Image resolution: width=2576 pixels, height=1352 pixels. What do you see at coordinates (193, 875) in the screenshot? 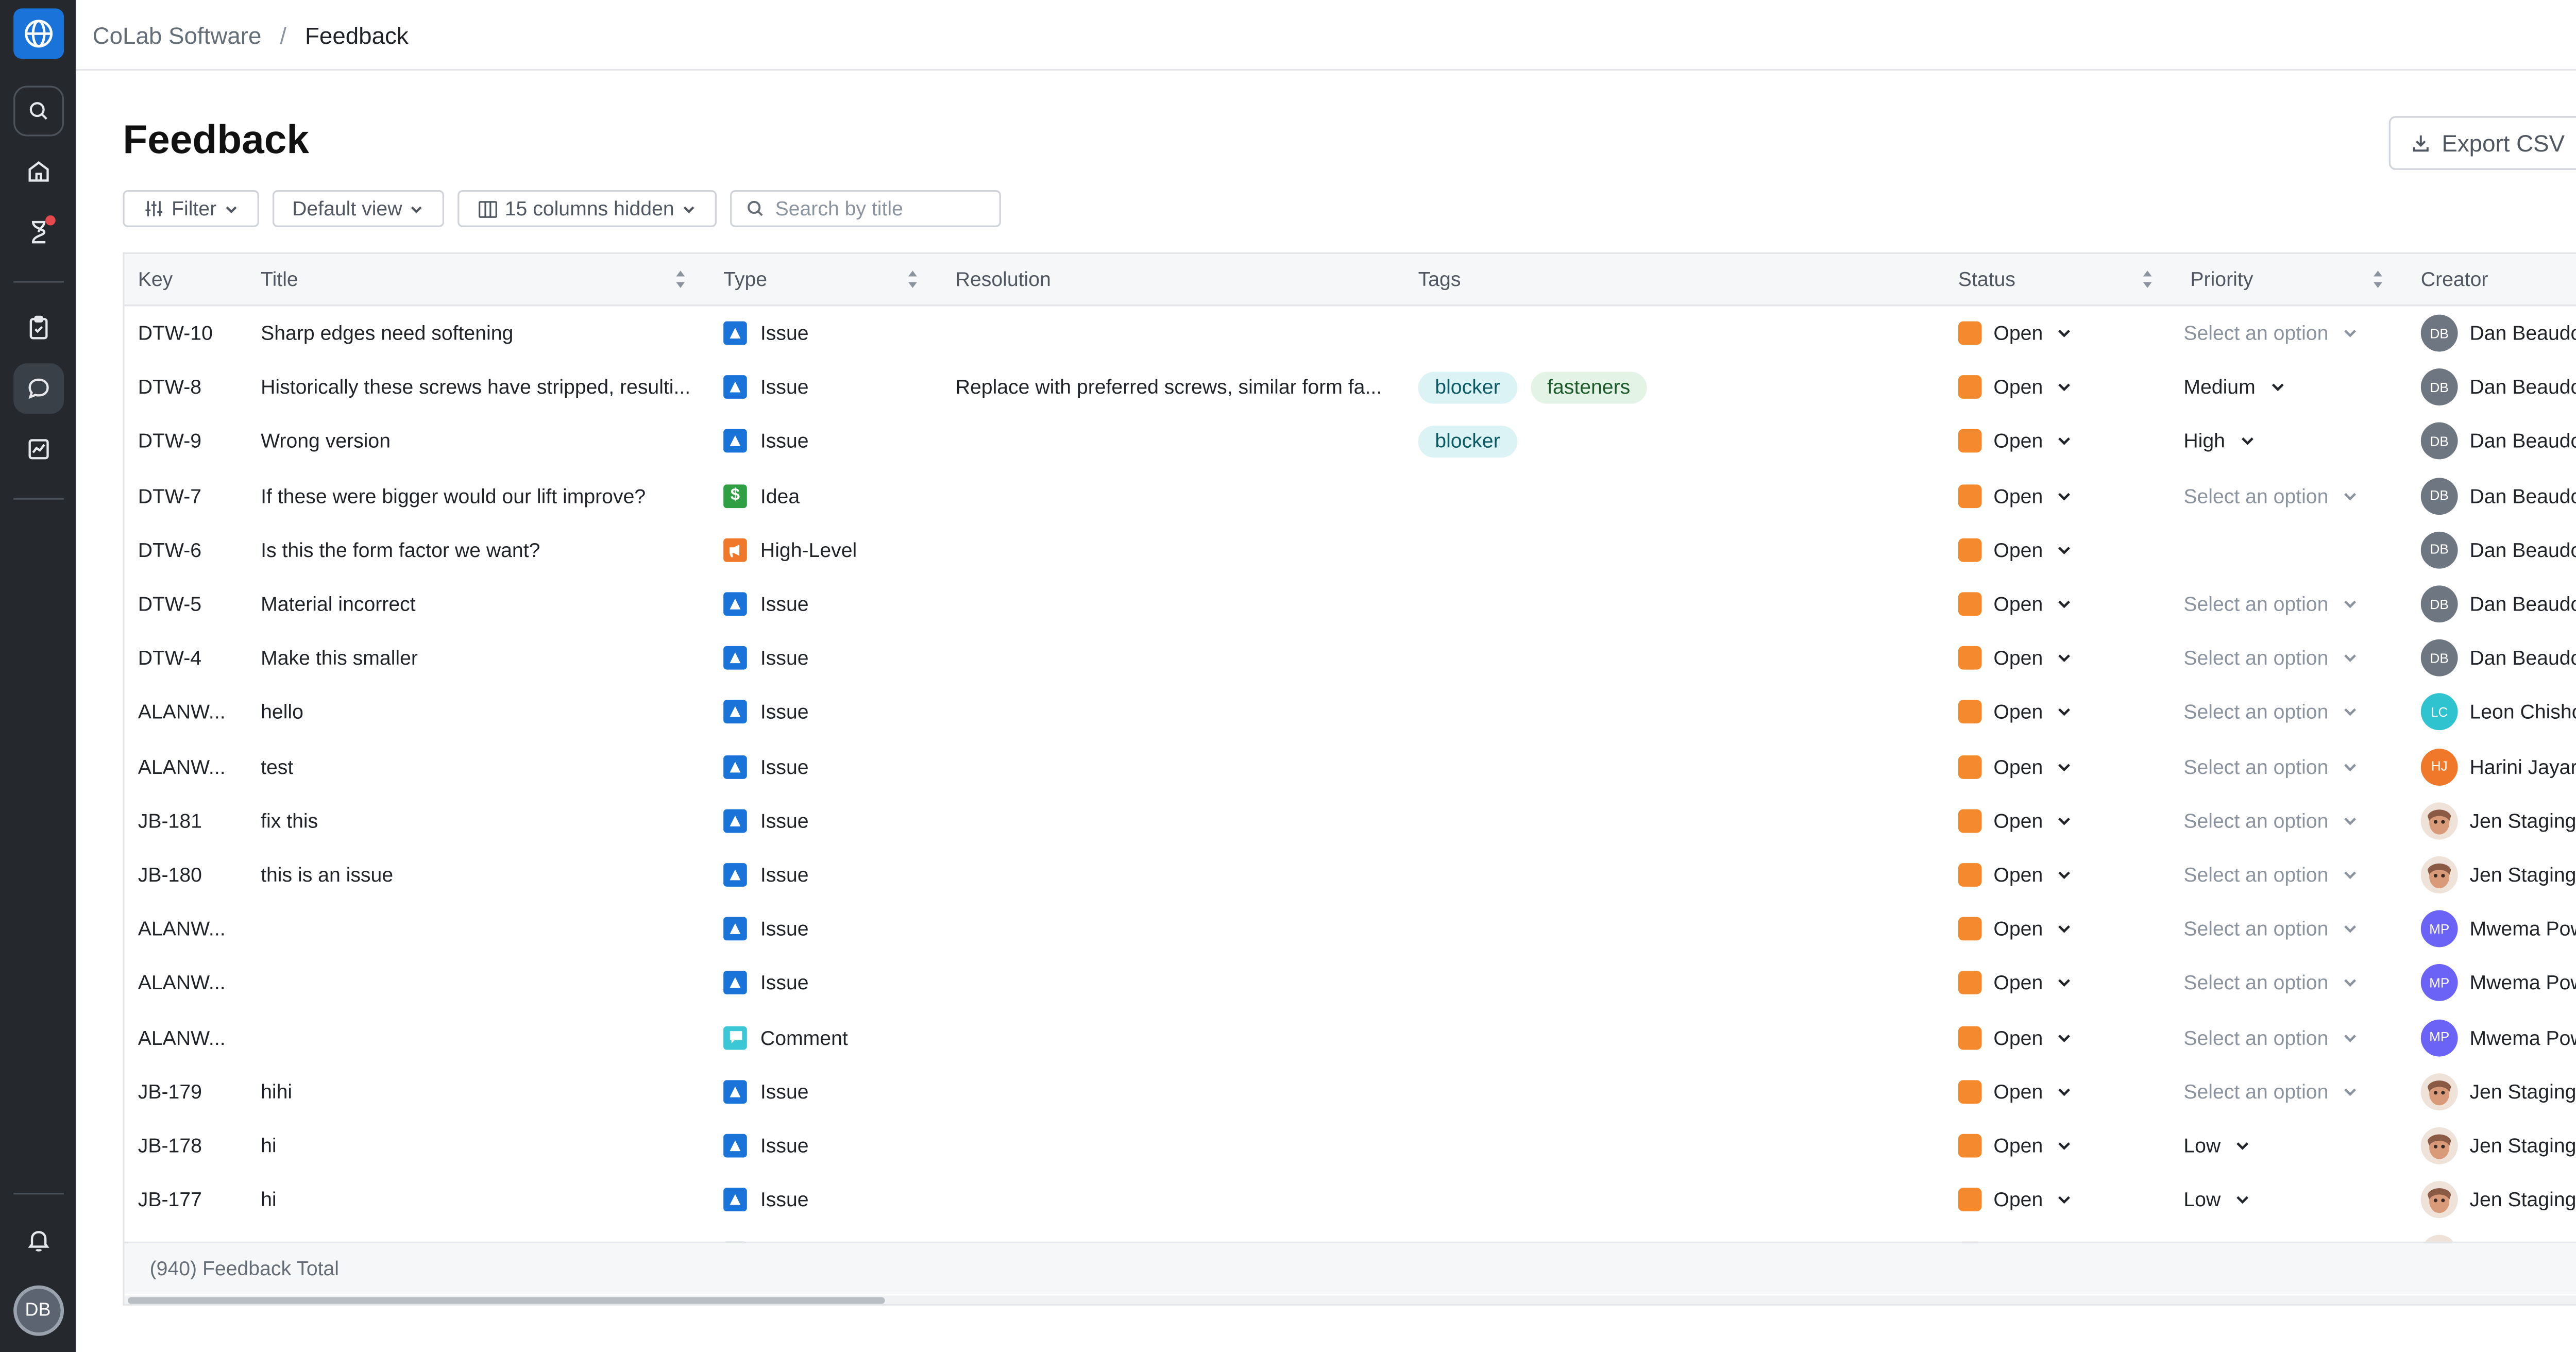
I see `cell-key: JB-180` at bounding box center [193, 875].